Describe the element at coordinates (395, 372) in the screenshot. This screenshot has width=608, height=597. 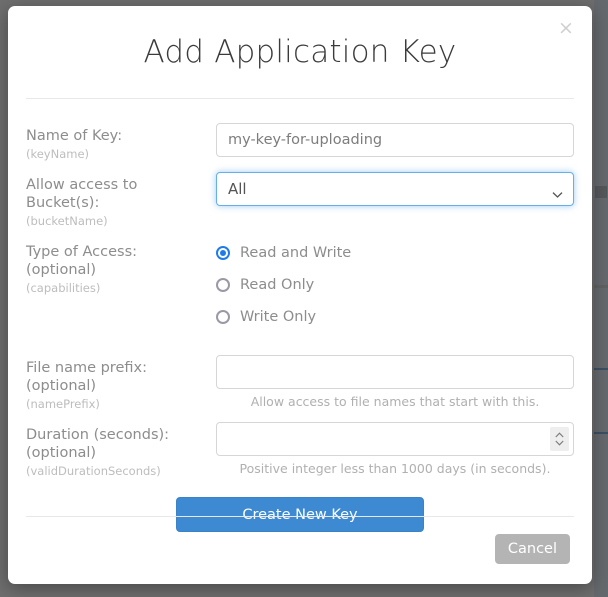
I see `name-prefix-input` at that location.